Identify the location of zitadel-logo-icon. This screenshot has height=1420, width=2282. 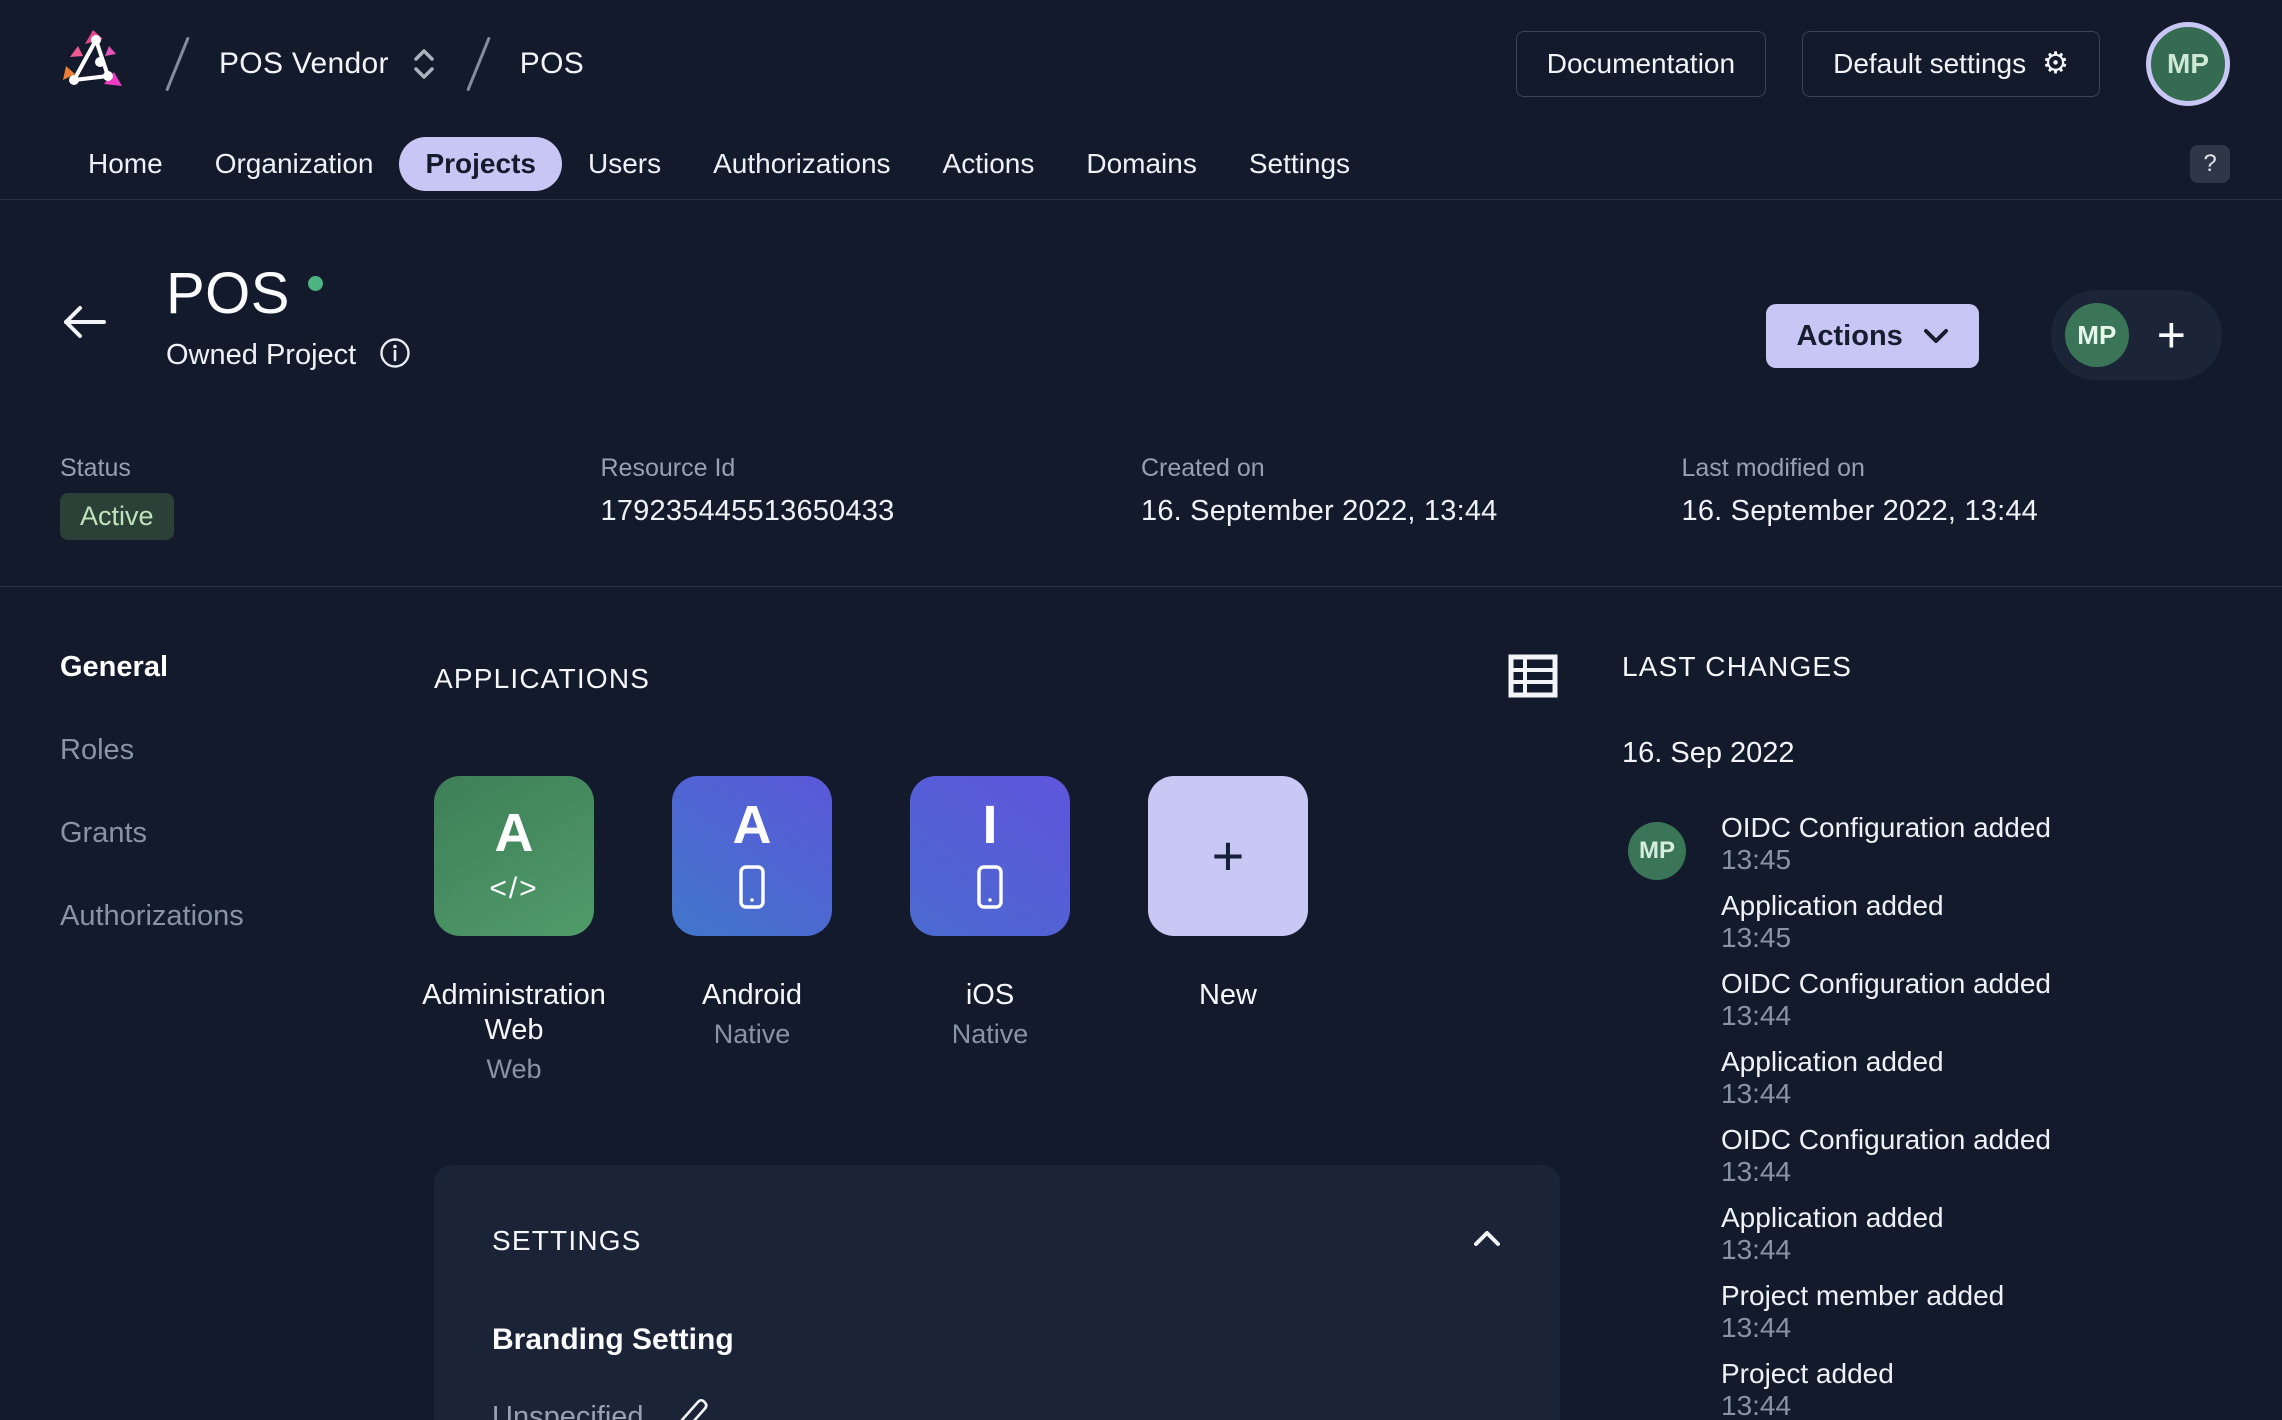
(96, 64).